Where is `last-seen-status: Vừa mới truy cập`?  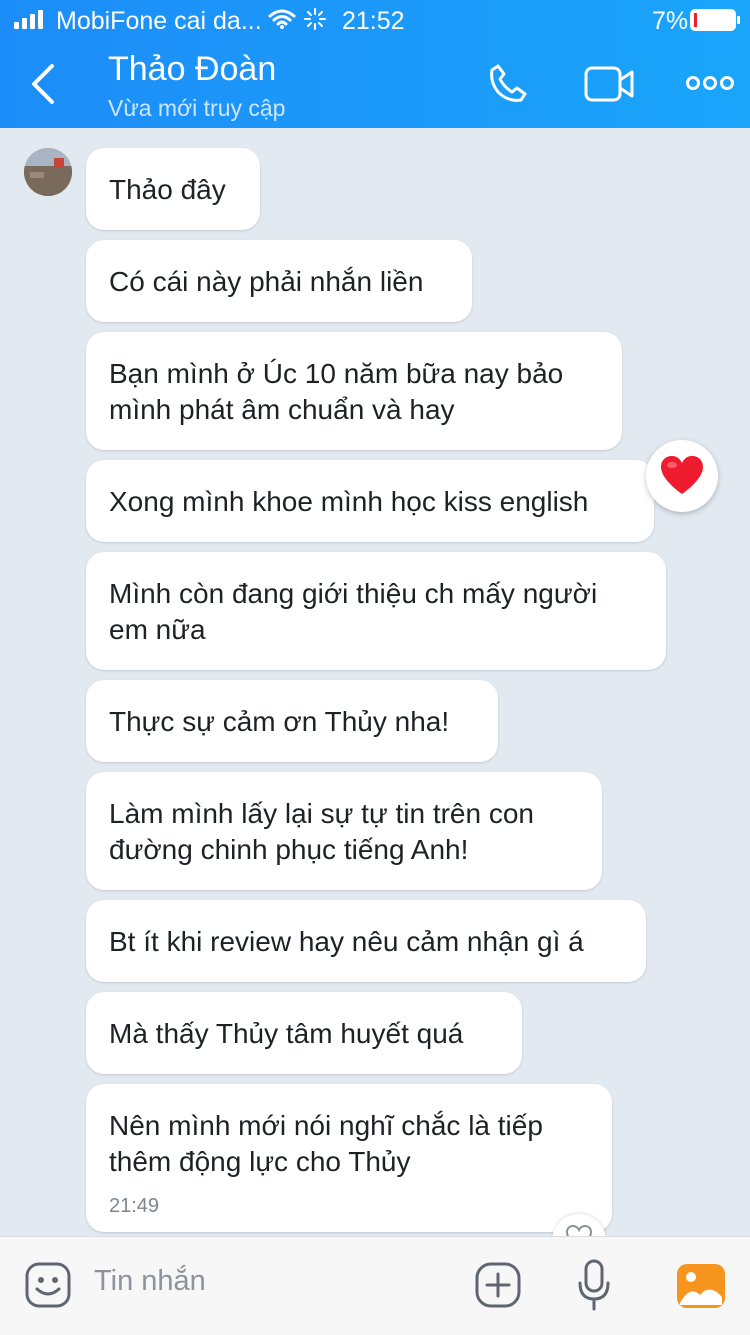 last-seen-status: Vừa mới truy cập is located at coordinates (197, 108).